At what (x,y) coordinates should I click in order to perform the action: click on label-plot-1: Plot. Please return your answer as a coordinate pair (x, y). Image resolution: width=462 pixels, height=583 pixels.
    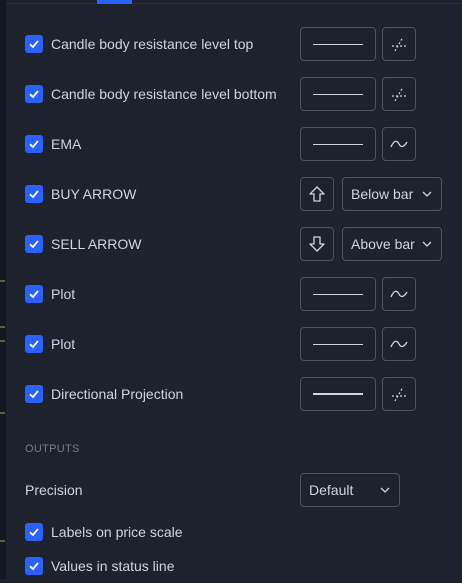
    Looking at the image, I should click on (63, 294).